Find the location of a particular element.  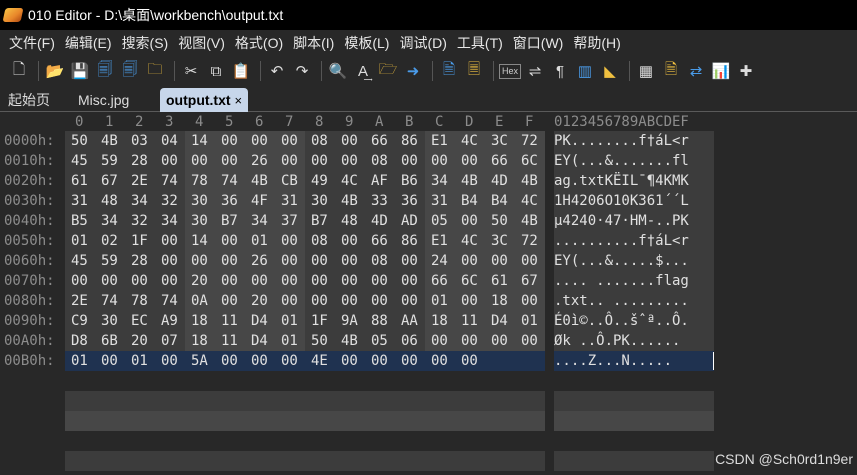

compare-icon: ⇄ is located at coordinates (696, 71).